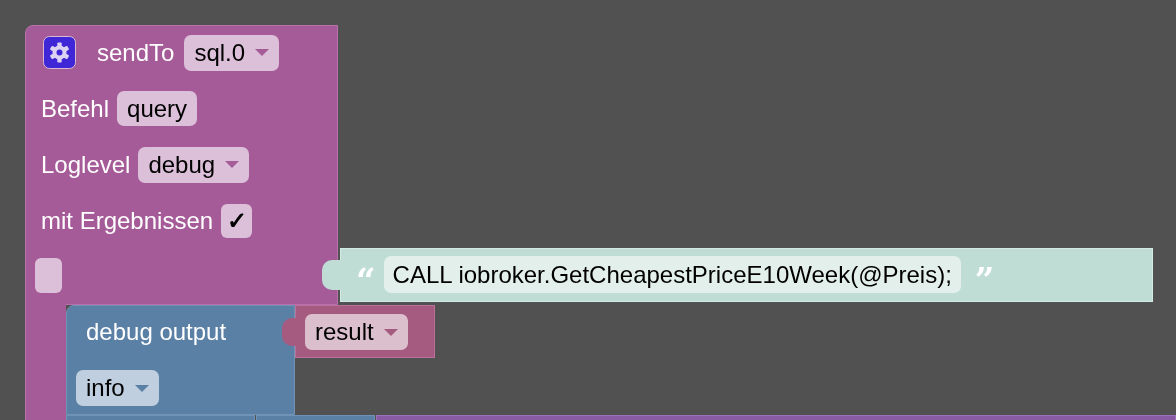  I want to click on block-label: debug output, so click(156, 332).